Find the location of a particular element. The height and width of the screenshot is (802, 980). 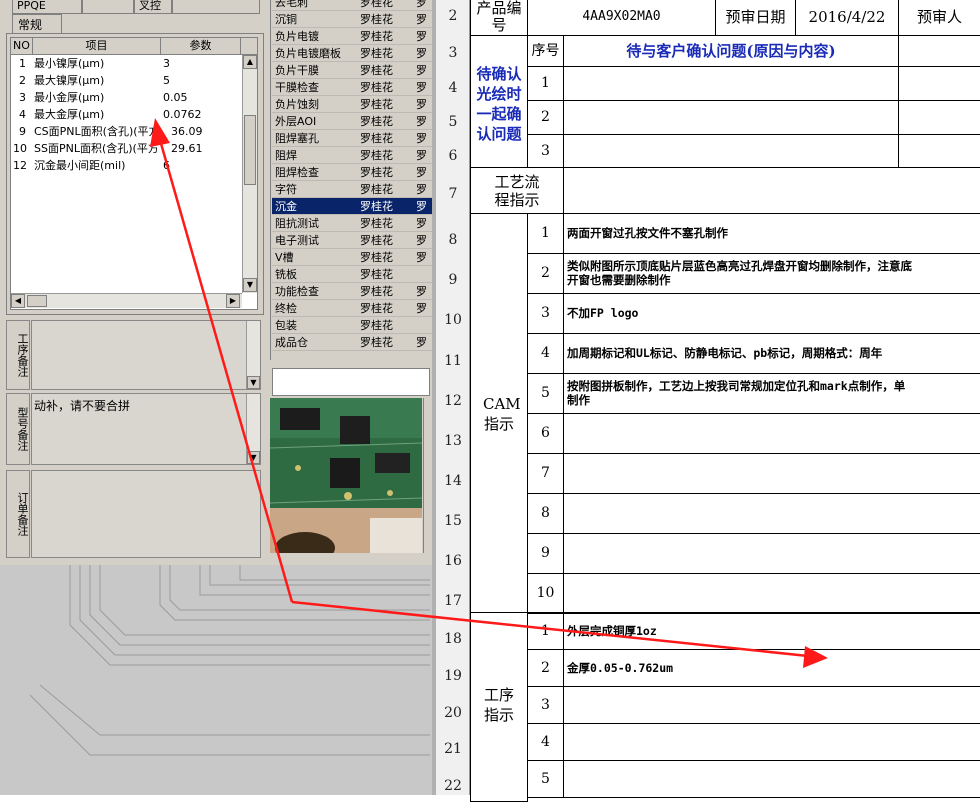

arrow-to-parameter is located at coordinates (226, 371).